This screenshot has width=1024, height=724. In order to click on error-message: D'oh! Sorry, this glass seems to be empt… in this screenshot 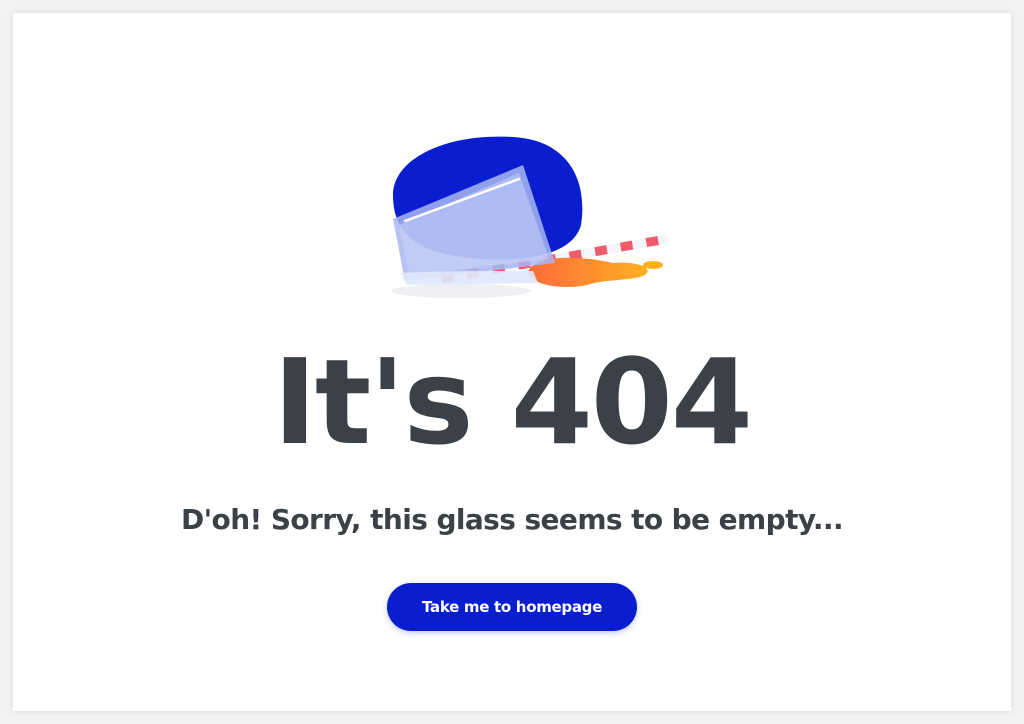, I will do `click(512, 519)`.